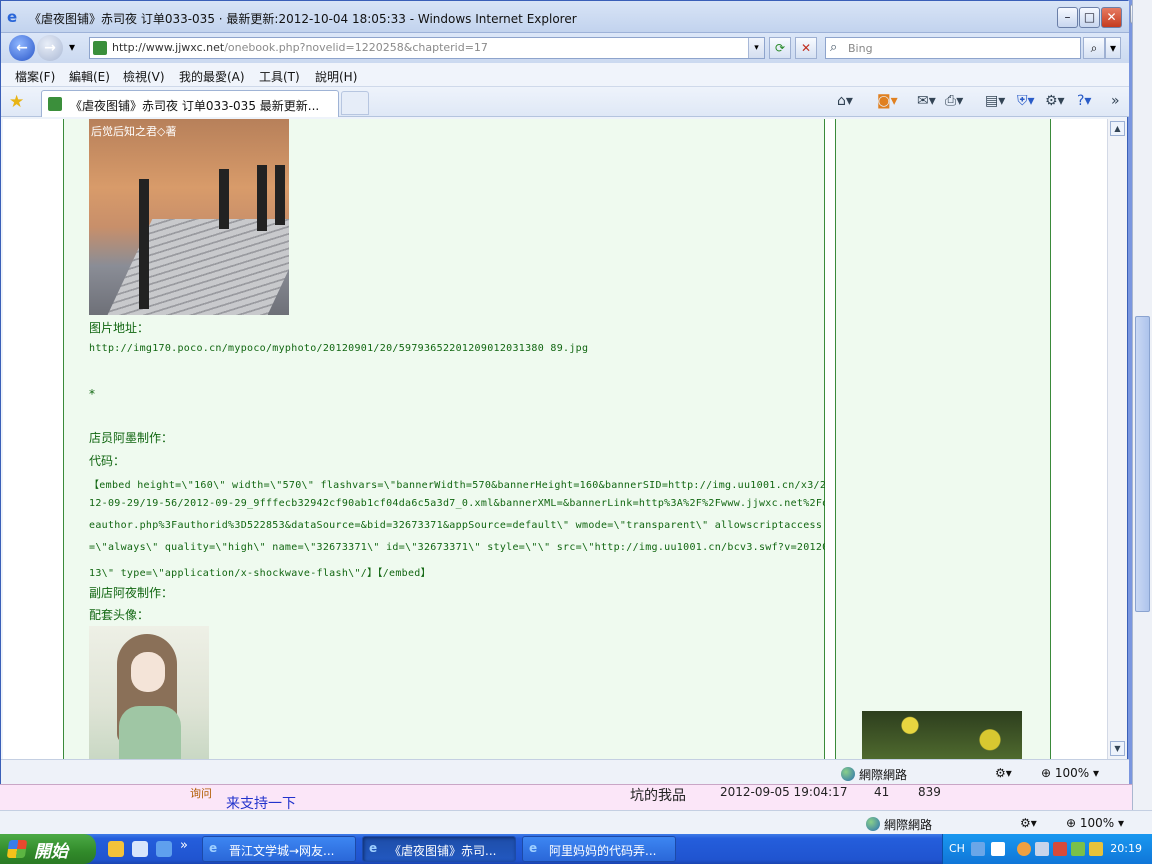 The image size is (1152, 864). What do you see at coordinates (1117, 128) in the screenshot?
I see `scroll-up-icon: ▲` at bounding box center [1117, 128].